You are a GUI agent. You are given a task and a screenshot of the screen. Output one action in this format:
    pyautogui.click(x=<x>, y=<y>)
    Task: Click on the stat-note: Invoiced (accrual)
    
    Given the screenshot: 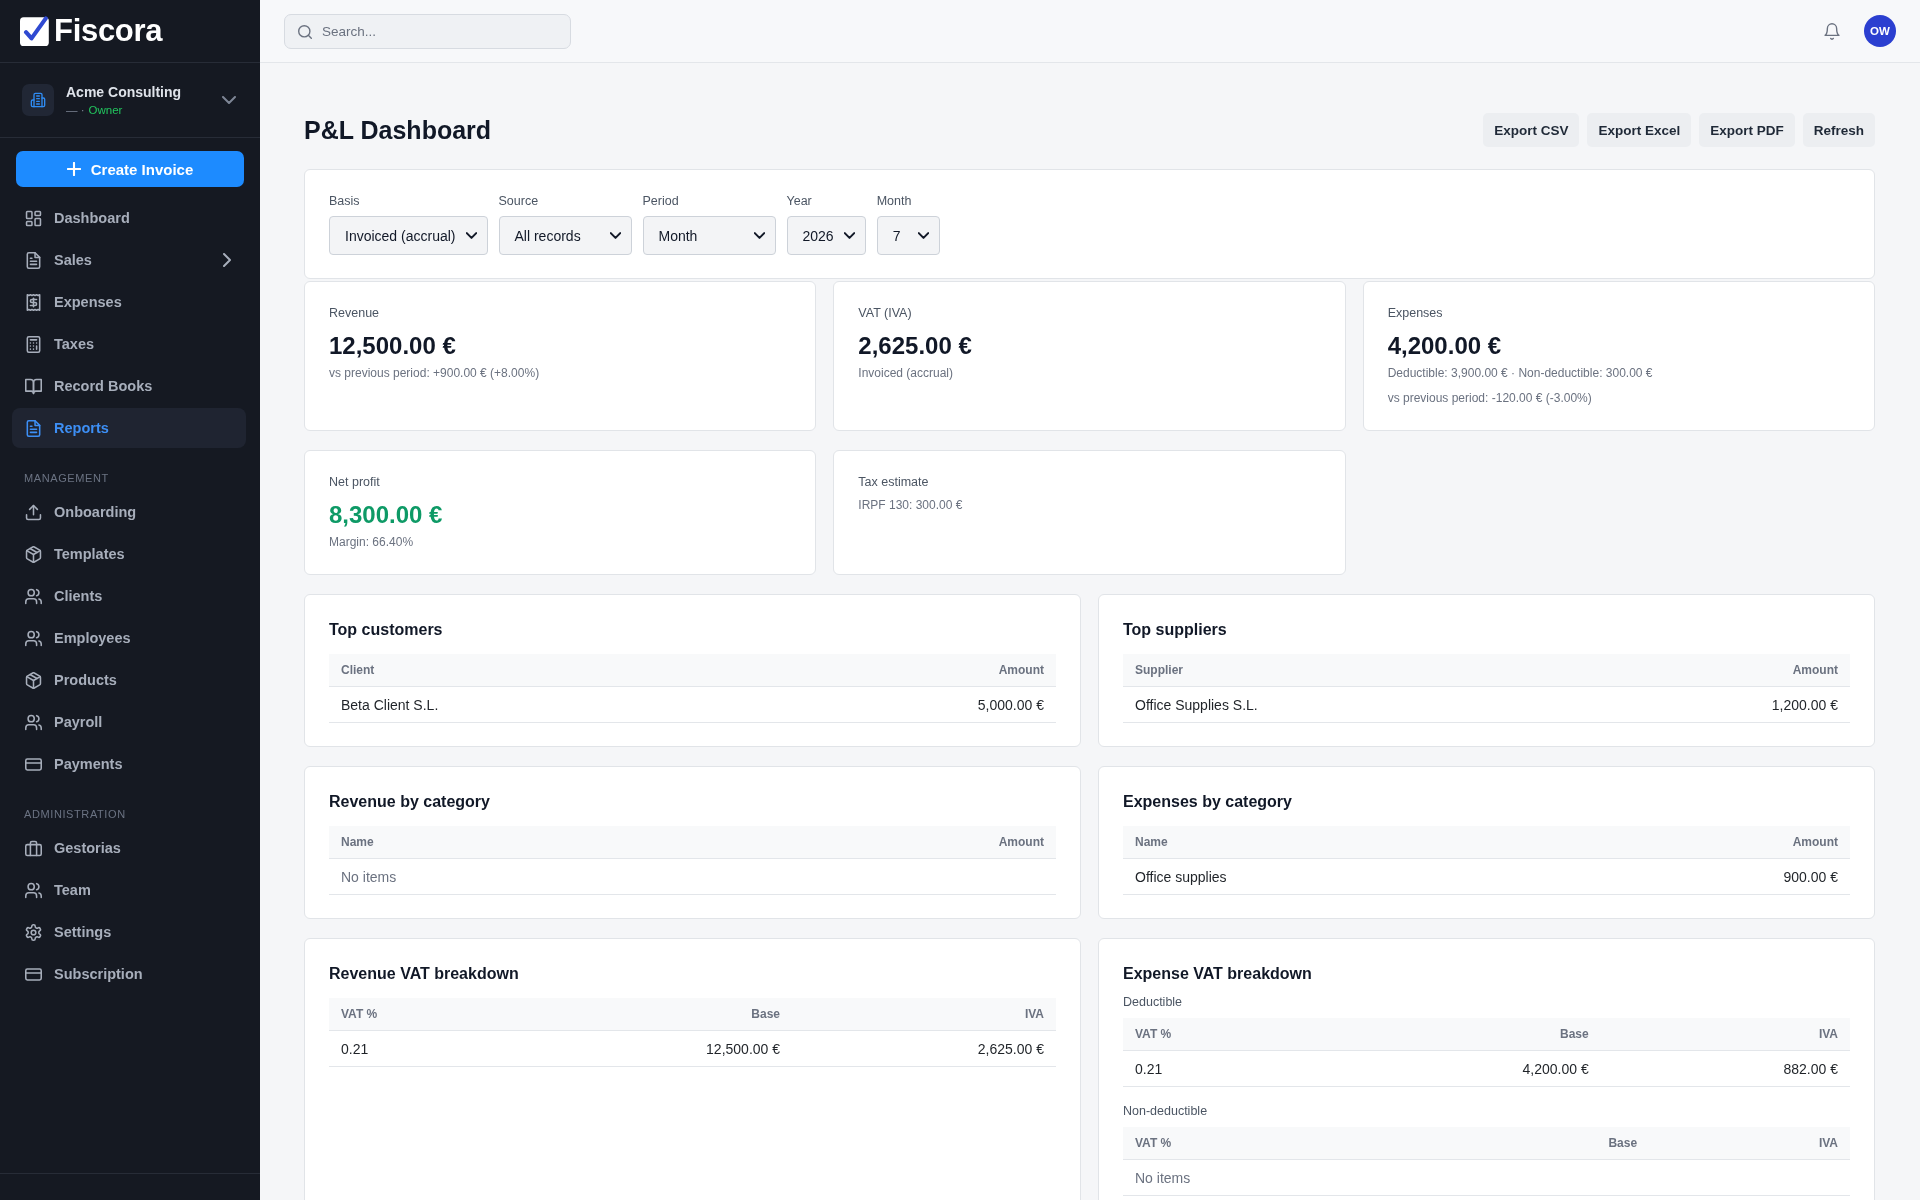 What is the action you would take?
    pyautogui.click(x=906, y=373)
    